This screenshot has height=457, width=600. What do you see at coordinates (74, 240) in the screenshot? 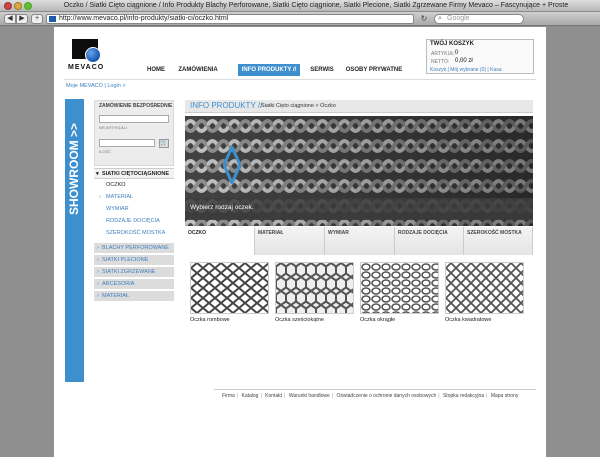
I see `showroom-banner: SHOWROOM >>` at bounding box center [74, 240].